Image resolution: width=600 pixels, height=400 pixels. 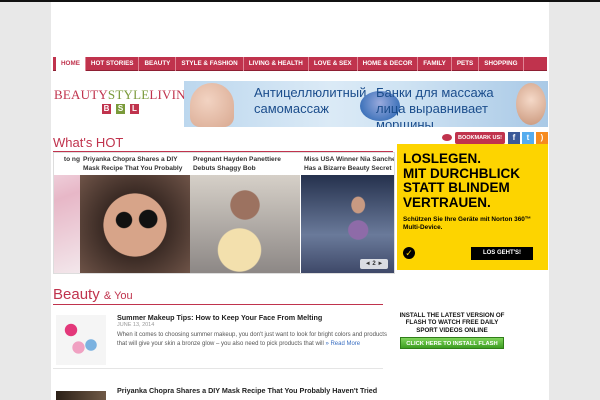 I want to click on post-date: JUNE 13, 2014, so click(x=136, y=325).